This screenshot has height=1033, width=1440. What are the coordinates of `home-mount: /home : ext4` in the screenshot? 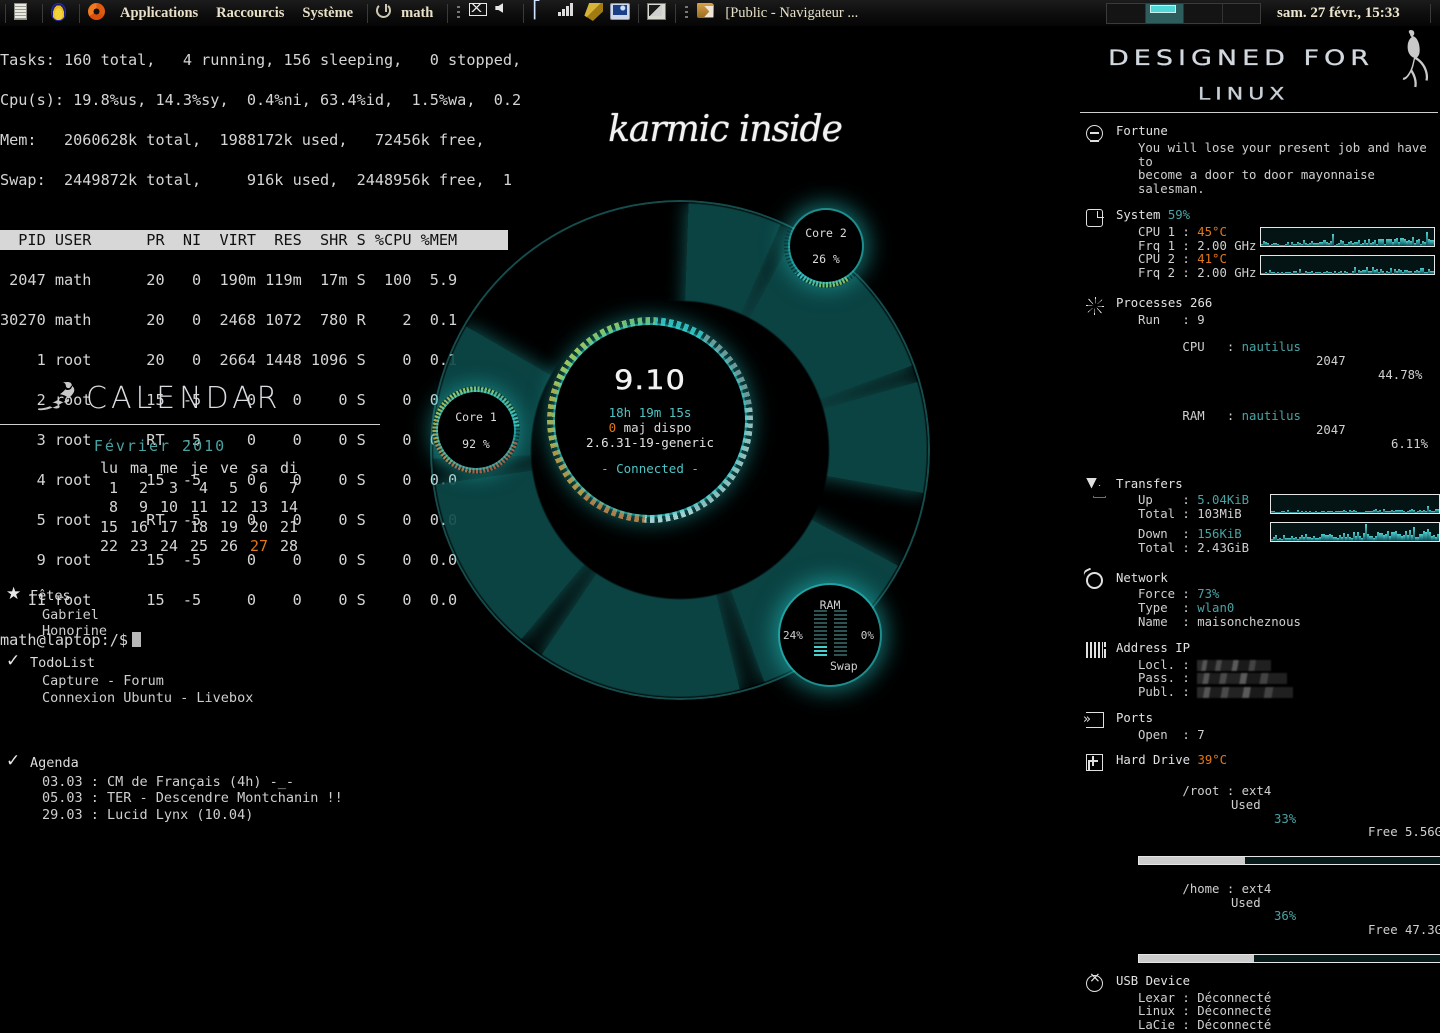 It's located at (1227, 888).